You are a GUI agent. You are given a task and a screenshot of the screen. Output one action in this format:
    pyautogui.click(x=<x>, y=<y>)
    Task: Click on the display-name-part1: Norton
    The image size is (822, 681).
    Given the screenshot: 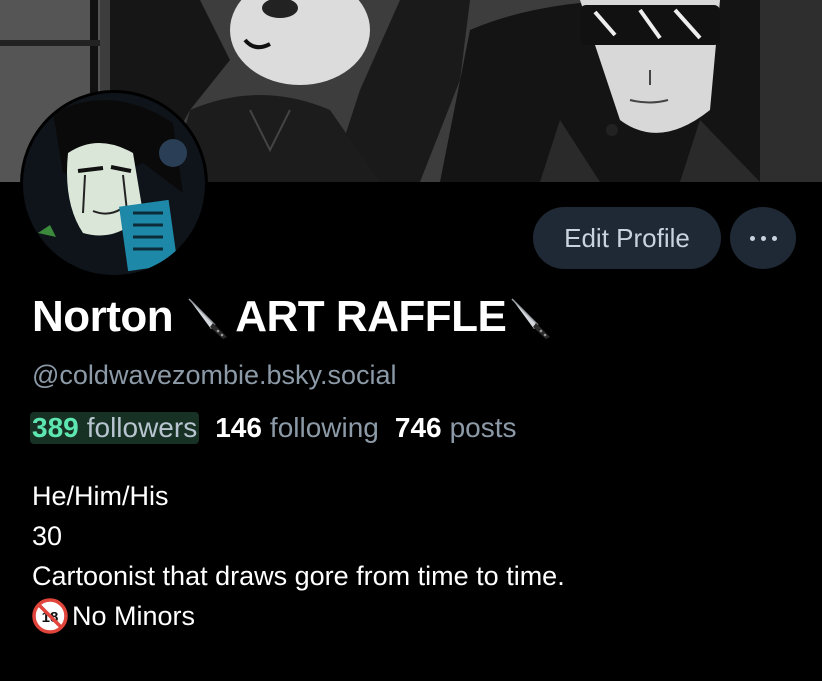 What is the action you would take?
    pyautogui.click(x=103, y=316)
    